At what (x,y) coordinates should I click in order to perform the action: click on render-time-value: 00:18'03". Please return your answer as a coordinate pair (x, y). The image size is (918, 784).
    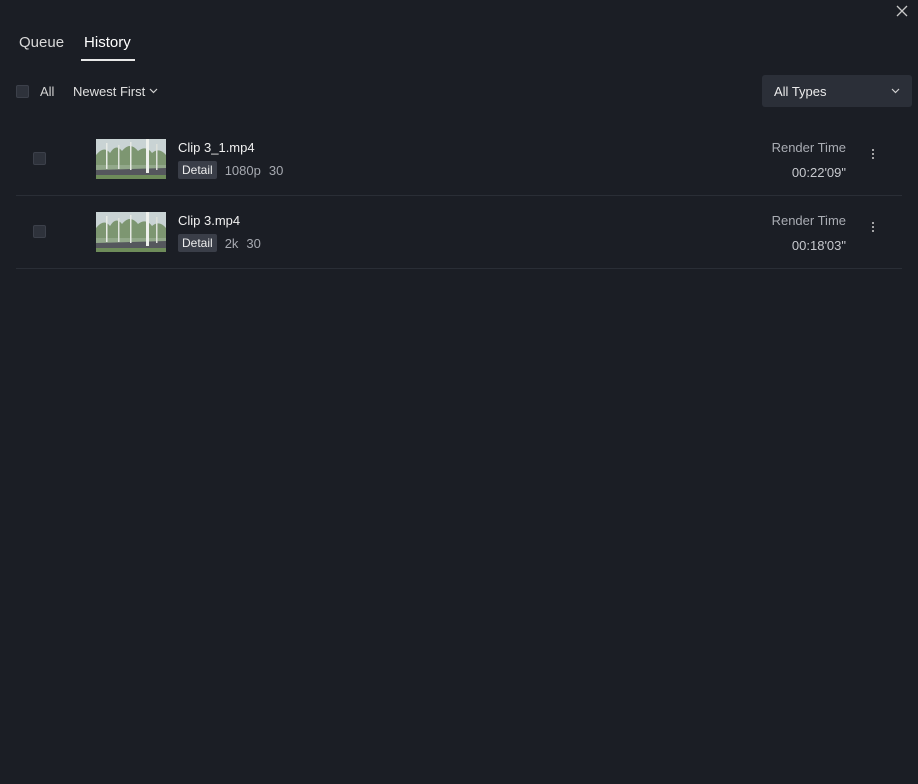
    Looking at the image, I should click on (818, 245).